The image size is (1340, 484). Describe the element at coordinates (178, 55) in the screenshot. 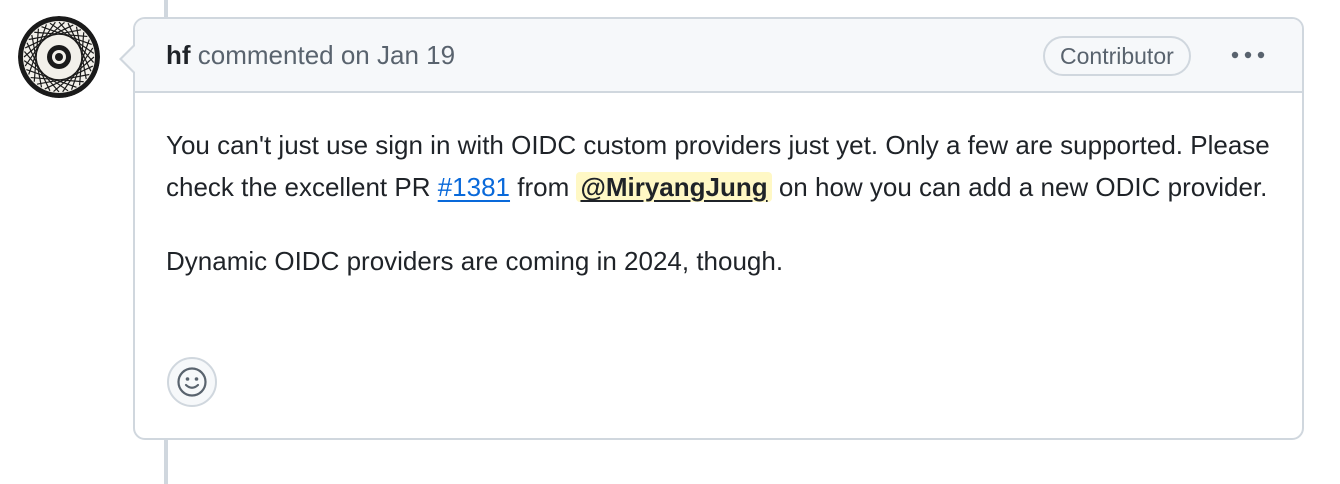

I see `author-name: hf` at that location.